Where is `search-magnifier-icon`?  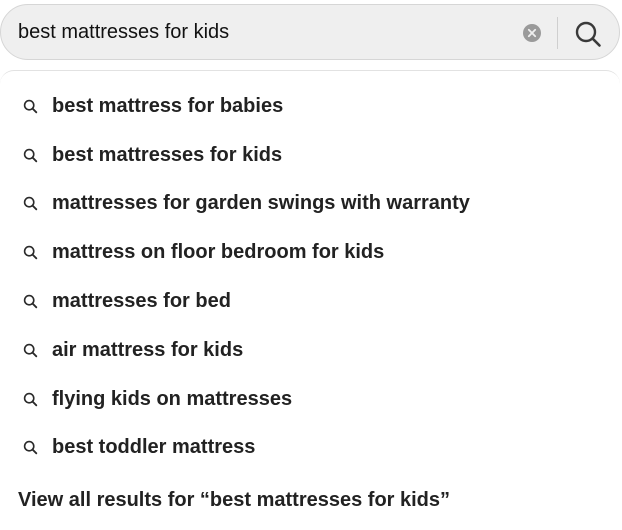
search-magnifier-icon is located at coordinates (588, 34).